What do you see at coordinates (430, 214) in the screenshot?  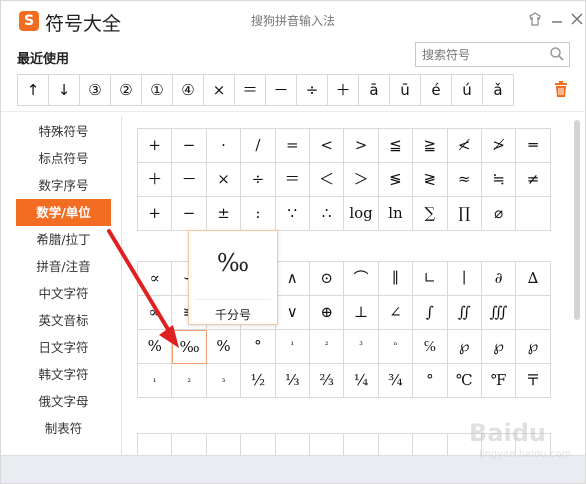 I see `symbol-cell: ∑` at bounding box center [430, 214].